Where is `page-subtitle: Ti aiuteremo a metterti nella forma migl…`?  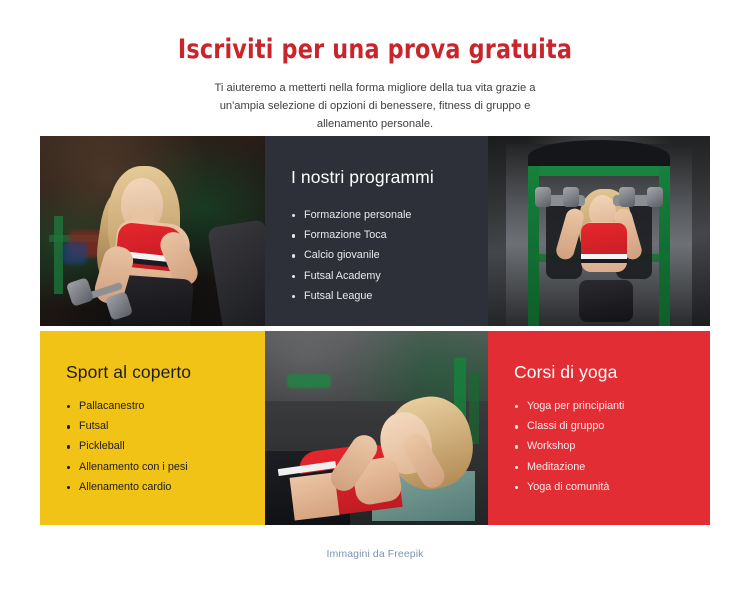 page-subtitle: Ti aiuteremo a metterti nella forma migl… is located at coordinates (375, 106).